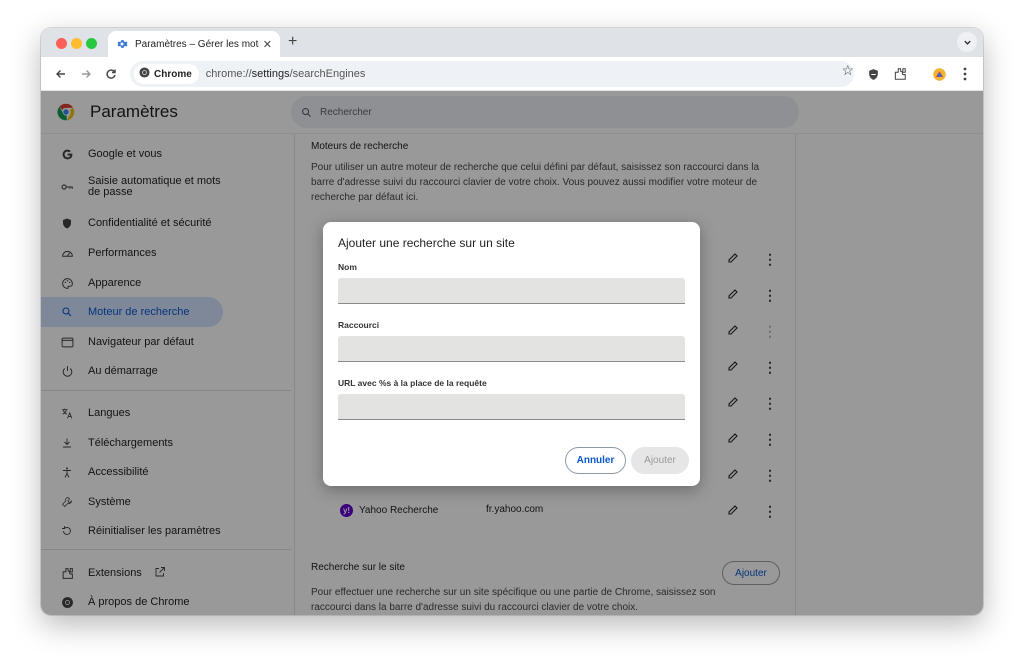 This screenshot has width=1024, height=670. I want to click on tab-strip: Paramètres – Gérer les moteurs ✕ +, so click(512, 42).